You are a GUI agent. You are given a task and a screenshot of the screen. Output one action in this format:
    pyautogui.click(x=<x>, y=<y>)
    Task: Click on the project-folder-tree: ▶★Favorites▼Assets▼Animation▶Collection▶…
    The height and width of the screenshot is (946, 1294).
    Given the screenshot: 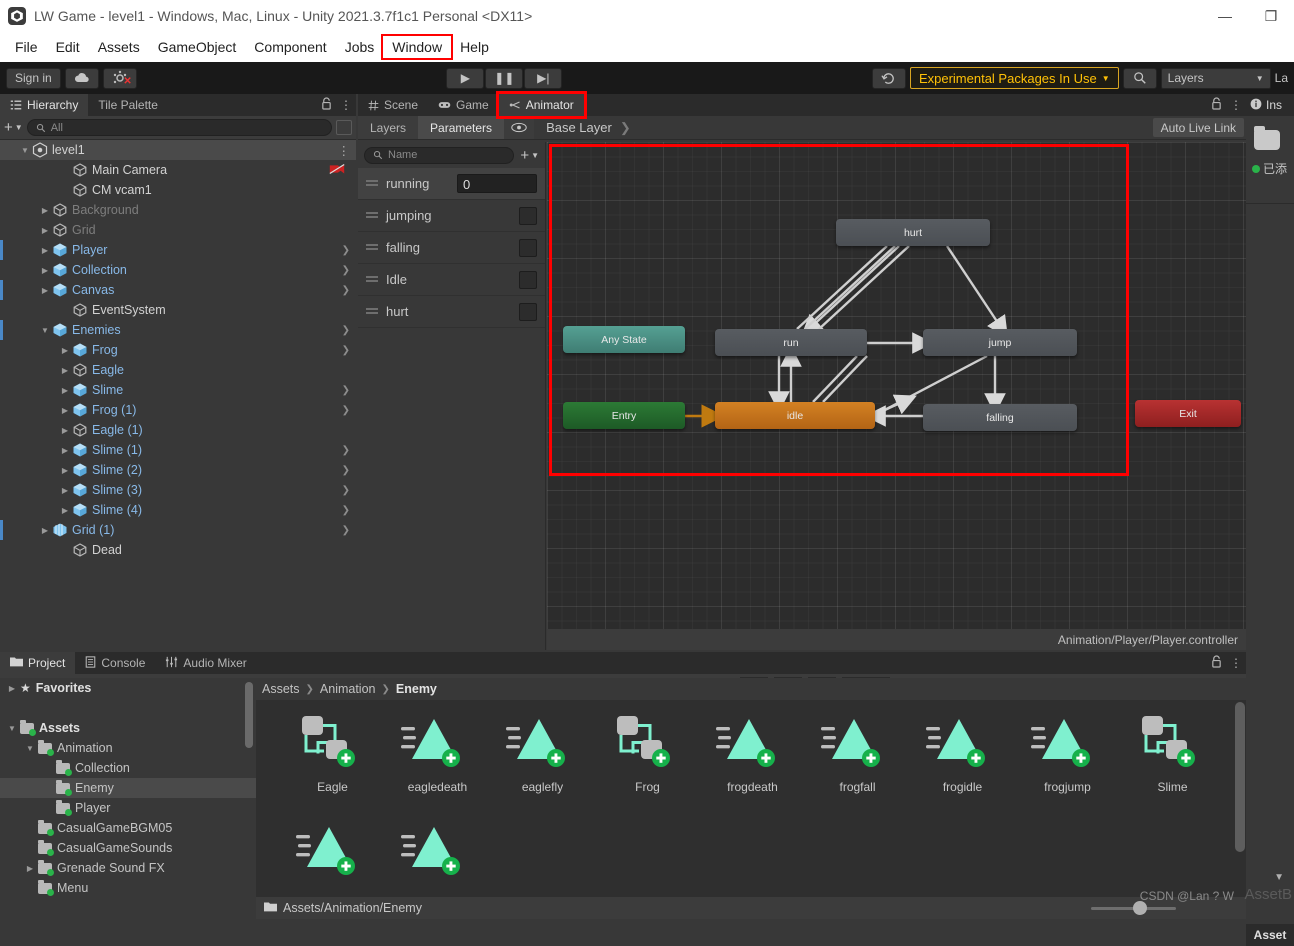 What is the action you would take?
    pyautogui.click(x=128, y=798)
    